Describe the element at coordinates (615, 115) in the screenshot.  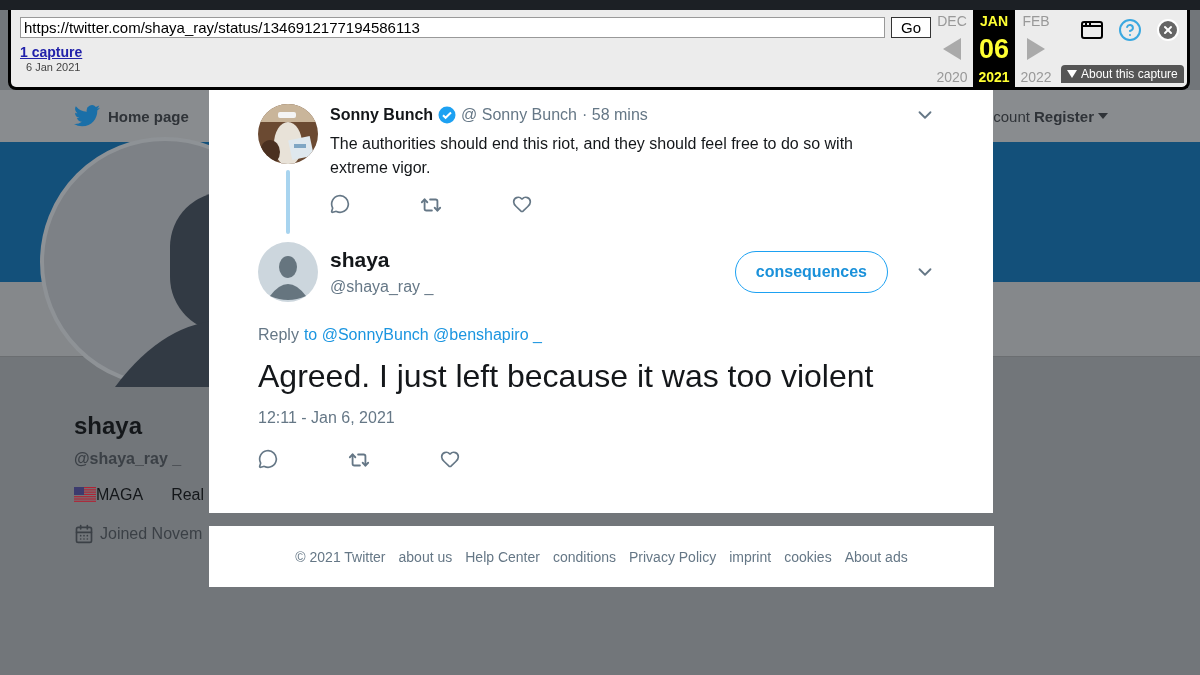
I see `tweet-time: · 58 mins` at that location.